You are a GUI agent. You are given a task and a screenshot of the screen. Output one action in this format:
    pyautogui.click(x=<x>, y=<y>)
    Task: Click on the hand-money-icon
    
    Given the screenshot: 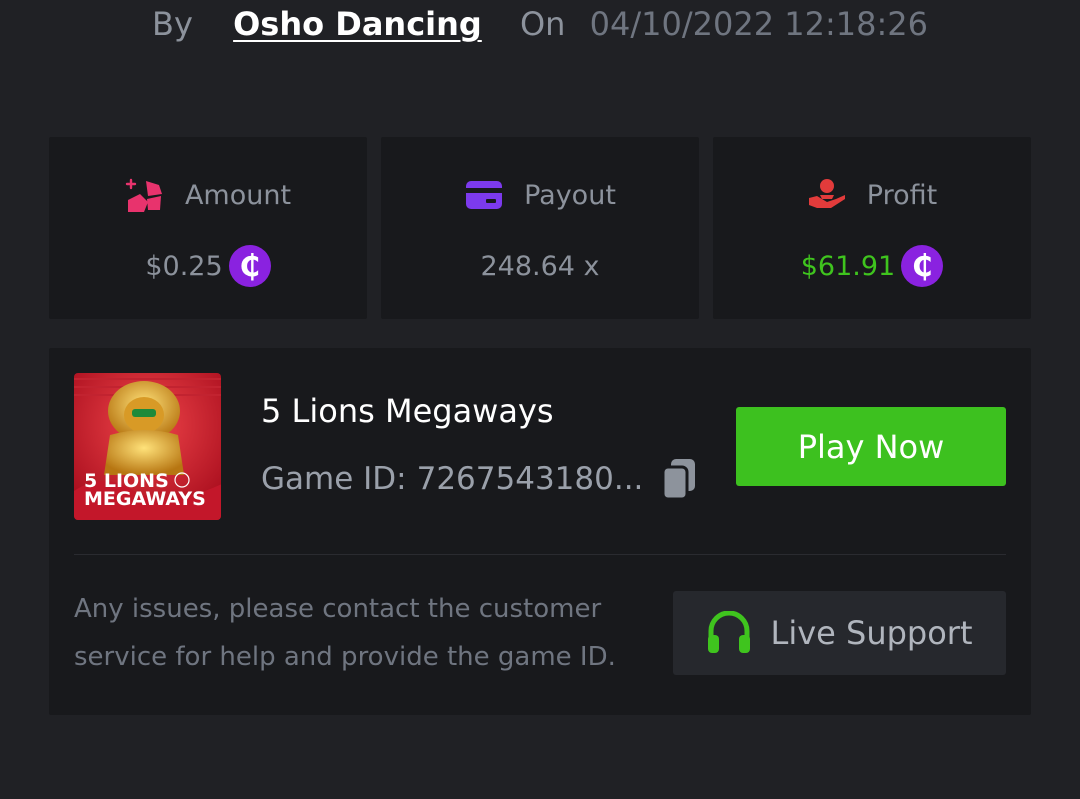 What is the action you would take?
    pyautogui.click(x=826, y=193)
    